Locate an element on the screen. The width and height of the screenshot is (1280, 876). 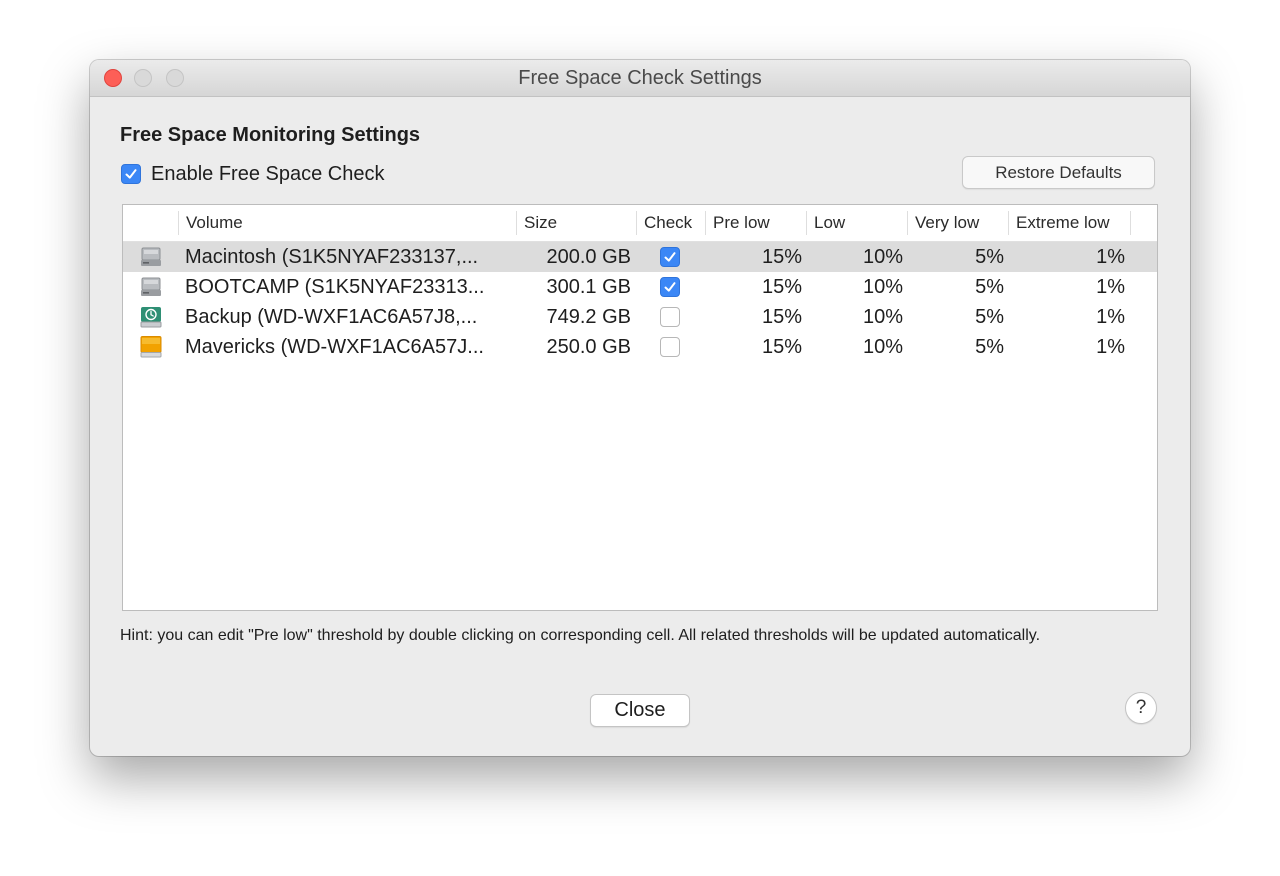
time-machine-drive-icon is located at coordinates (151, 317).